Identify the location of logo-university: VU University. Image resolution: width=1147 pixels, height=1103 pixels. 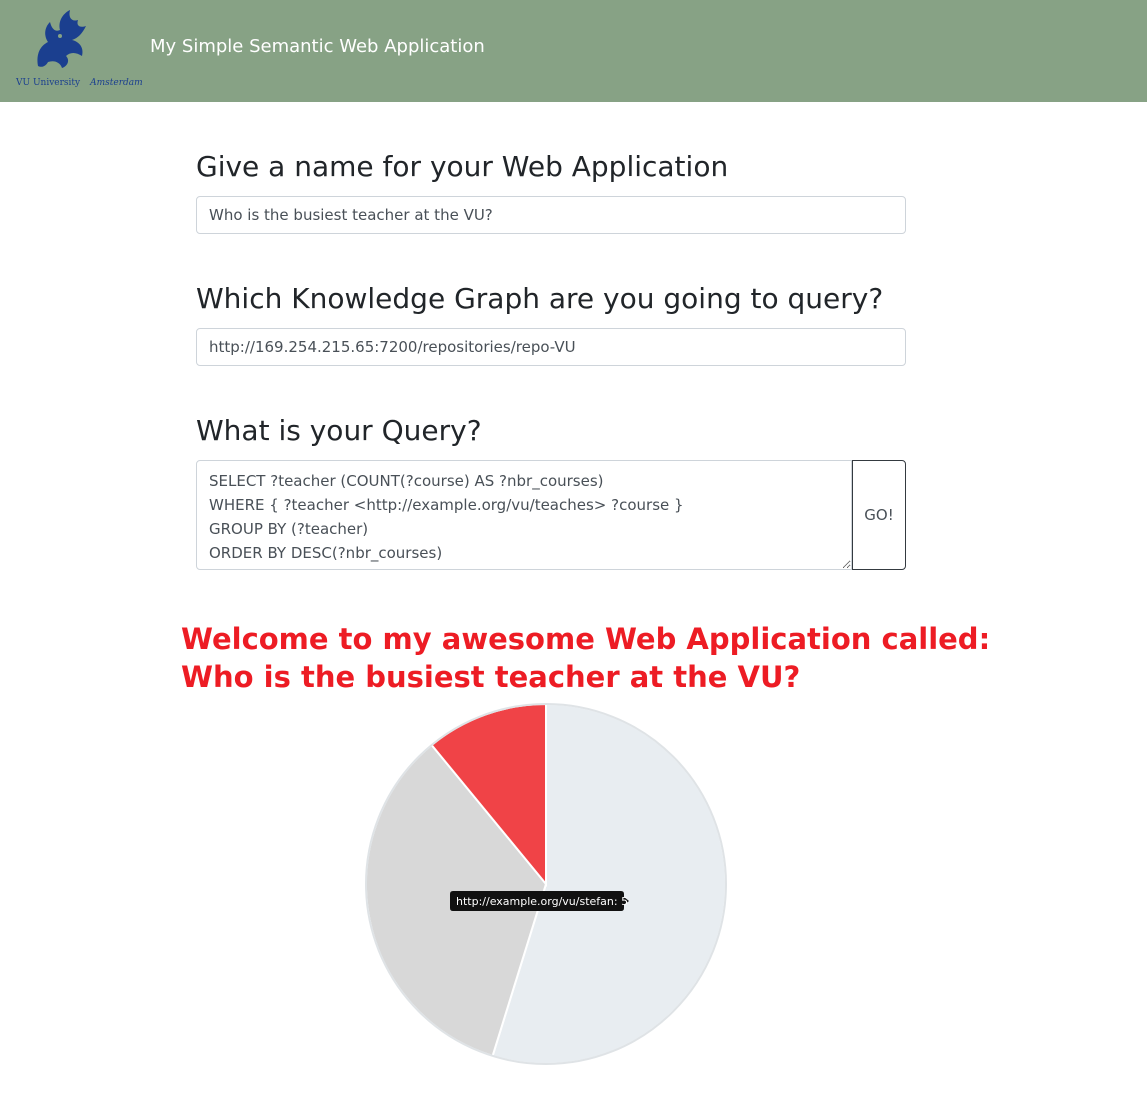
(48, 83).